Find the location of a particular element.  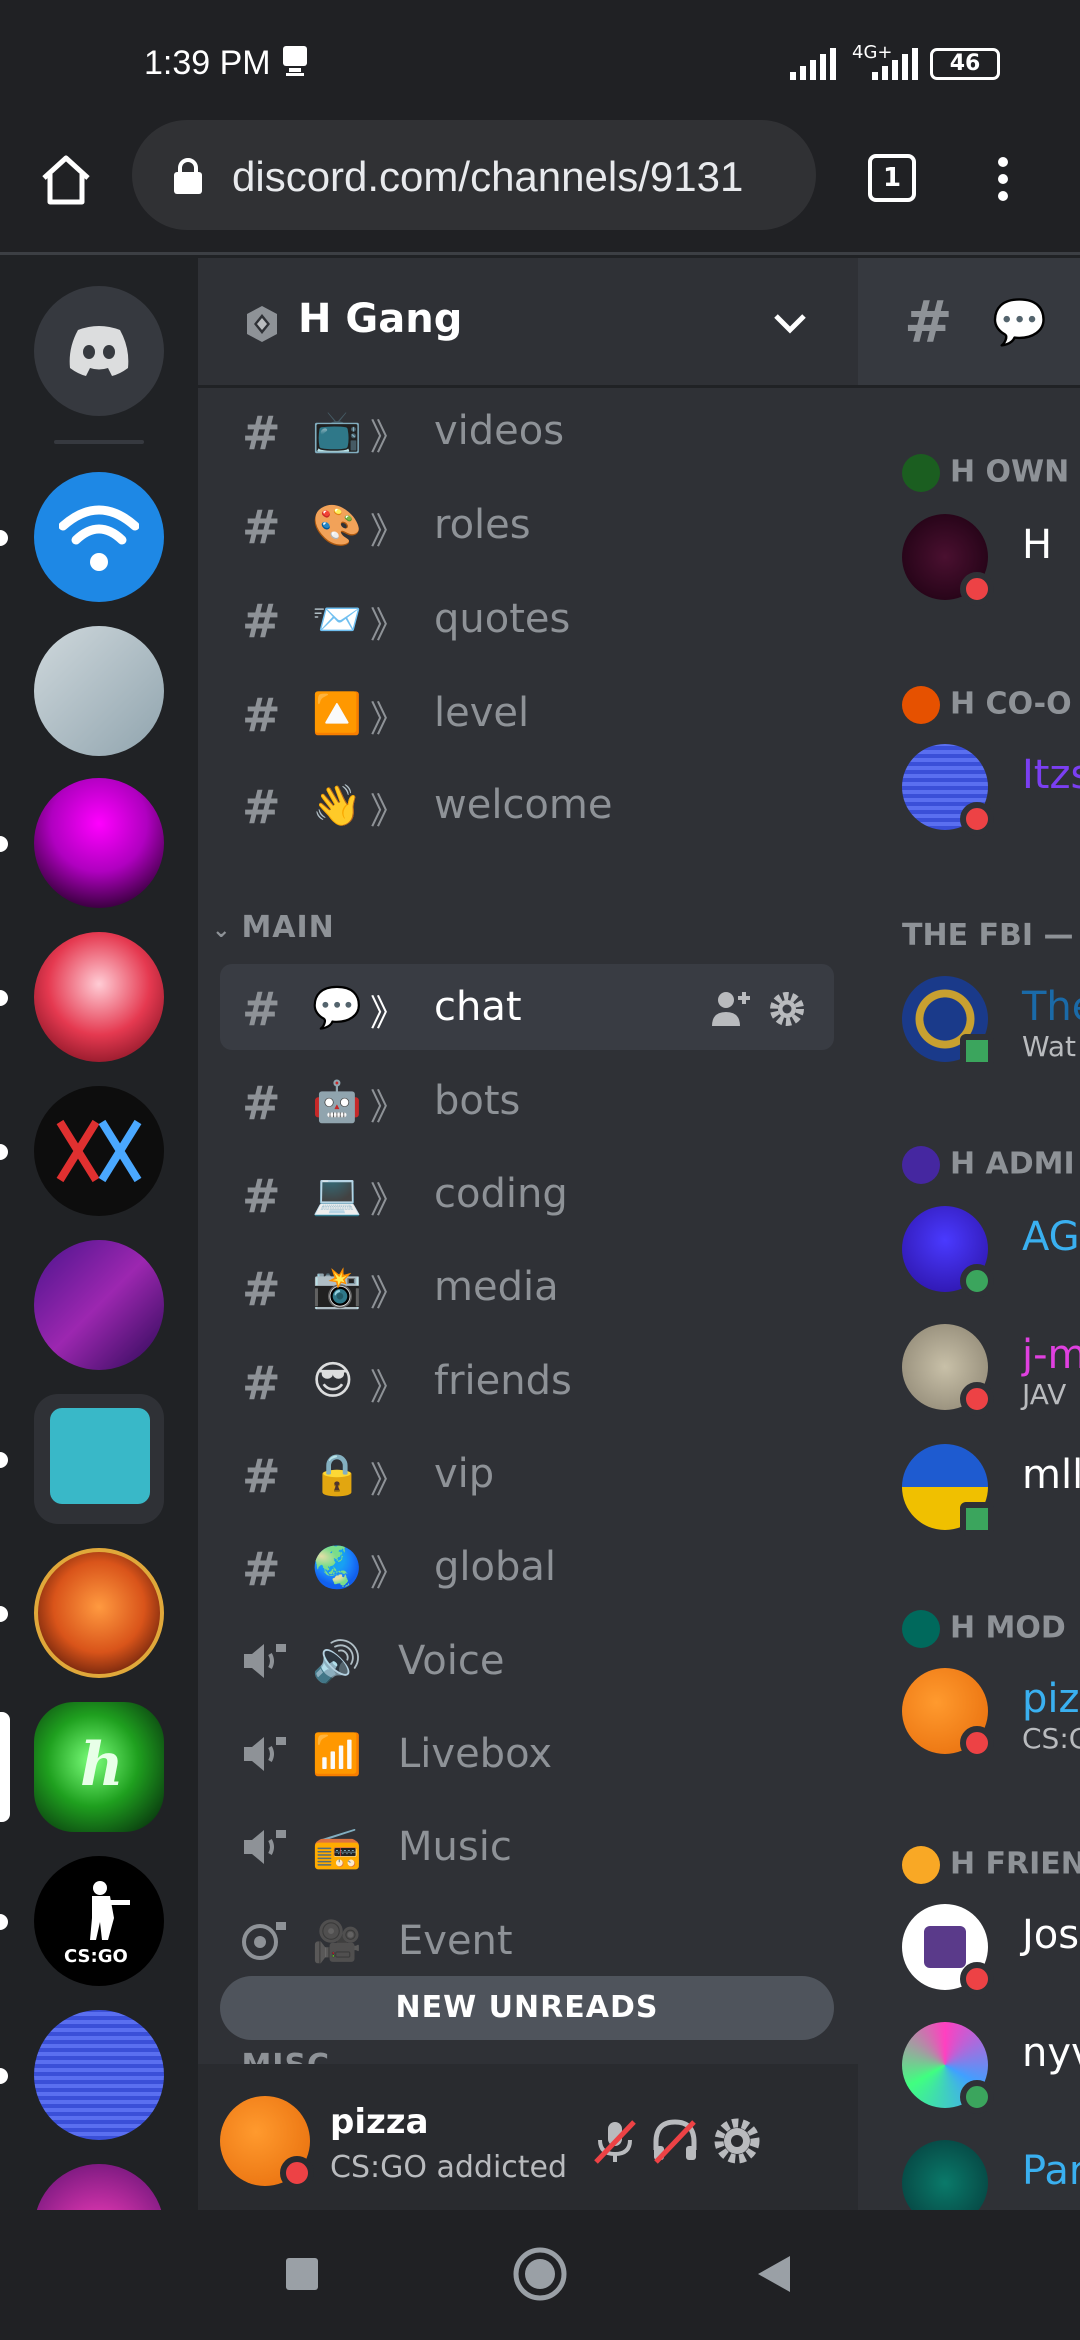

channel-name: vip is located at coordinates (464, 1474).